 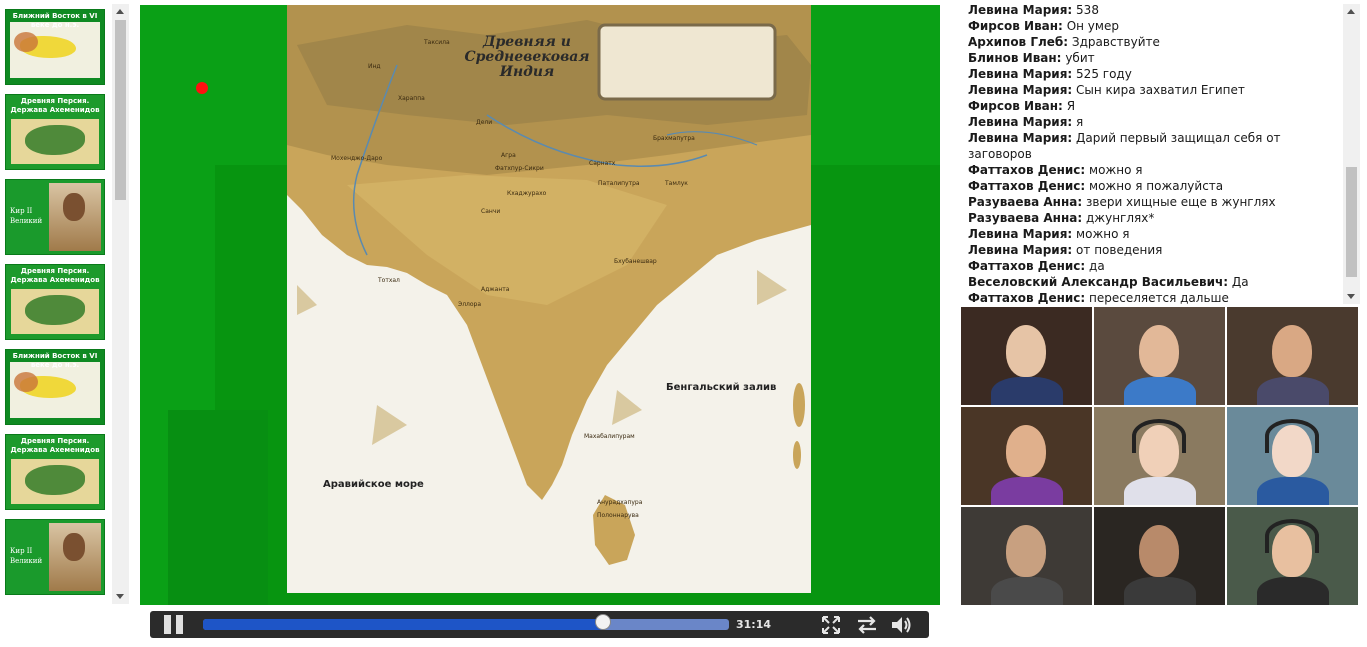 What do you see at coordinates (120, 304) in the screenshot?
I see `thumbnails-scrollbar` at bounding box center [120, 304].